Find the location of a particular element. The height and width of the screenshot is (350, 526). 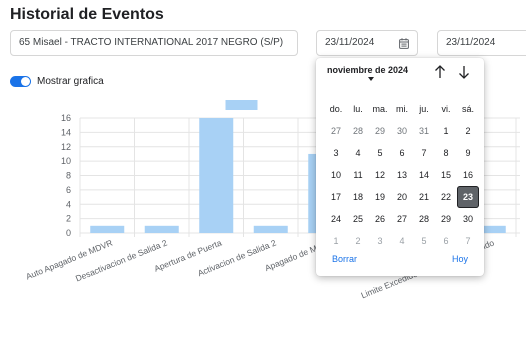

y-tick-label: 12 is located at coordinates (66, 147).